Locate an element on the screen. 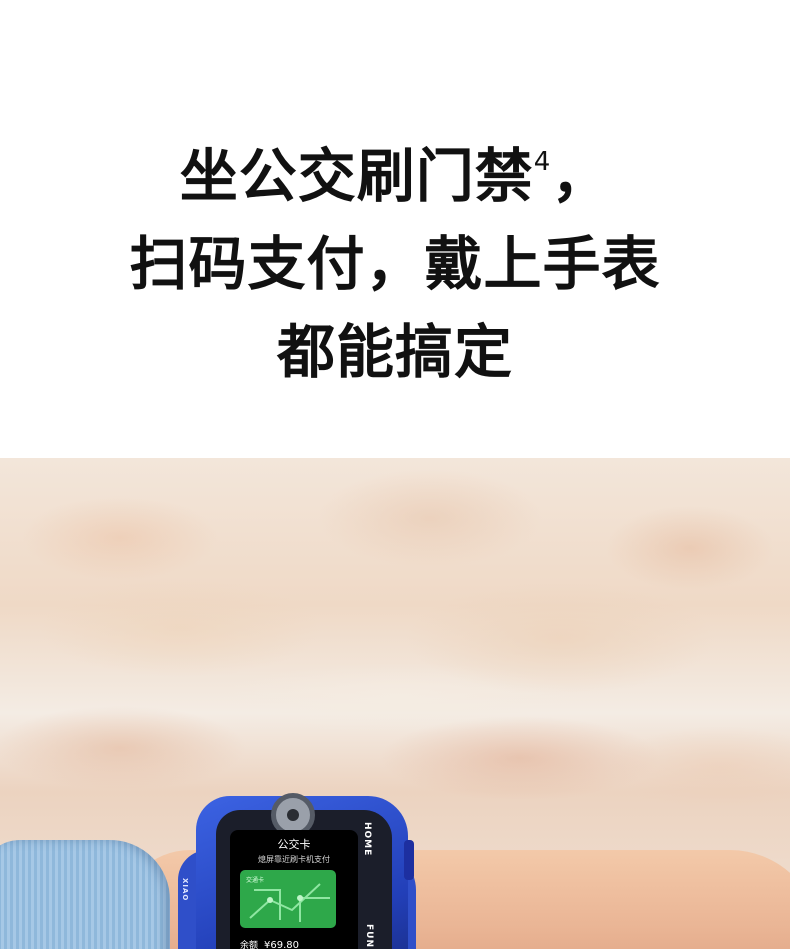 The image size is (790, 949). transit-card: 交通卡 is located at coordinates (288, 899).